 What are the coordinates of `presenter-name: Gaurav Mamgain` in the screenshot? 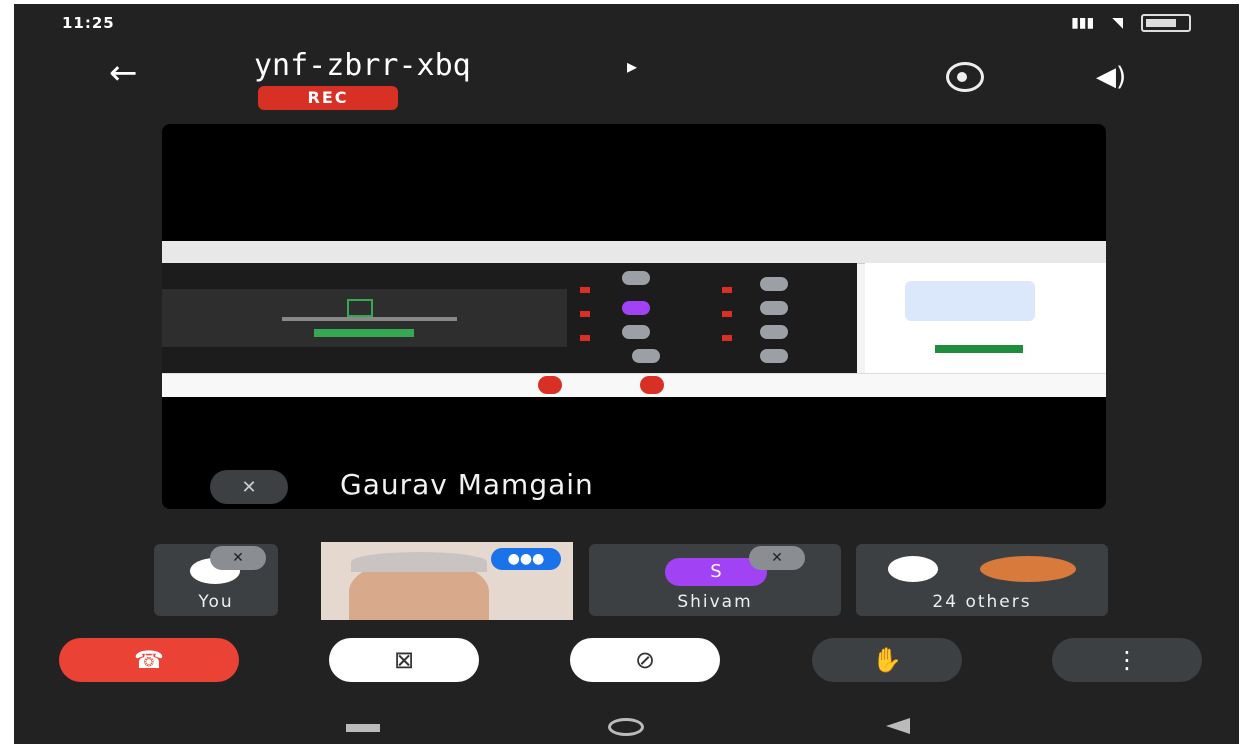 It's located at (467, 484).